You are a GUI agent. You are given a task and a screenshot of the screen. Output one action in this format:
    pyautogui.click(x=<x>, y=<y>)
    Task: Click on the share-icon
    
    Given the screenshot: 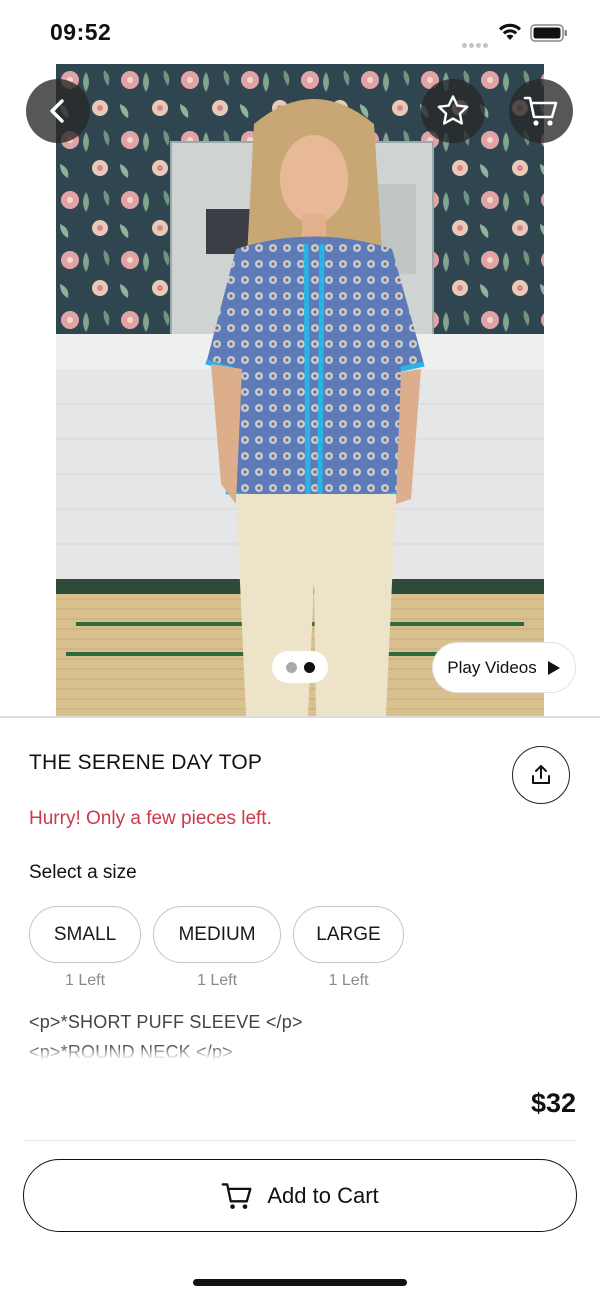 What is the action you would take?
    pyautogui.click(x=541, y=774)
    